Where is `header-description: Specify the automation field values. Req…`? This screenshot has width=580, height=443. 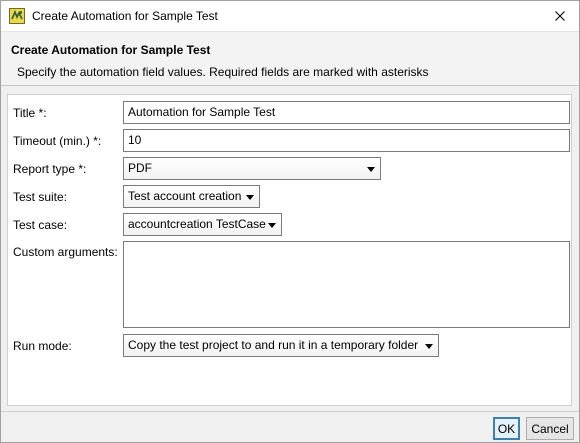
header-description: Specify the automation field values. Req… is located at coordinates (223, 72).